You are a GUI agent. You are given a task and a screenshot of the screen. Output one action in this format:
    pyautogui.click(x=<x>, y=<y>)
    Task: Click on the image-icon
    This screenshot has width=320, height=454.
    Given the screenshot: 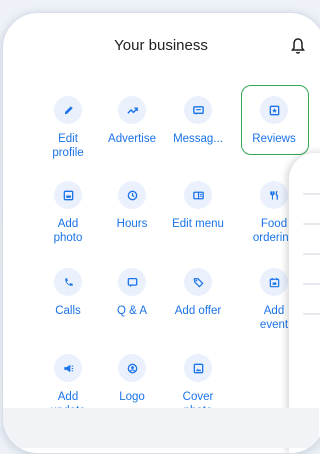 What is the action you would take?
    pyautogui.click(x=68, y=195)
    